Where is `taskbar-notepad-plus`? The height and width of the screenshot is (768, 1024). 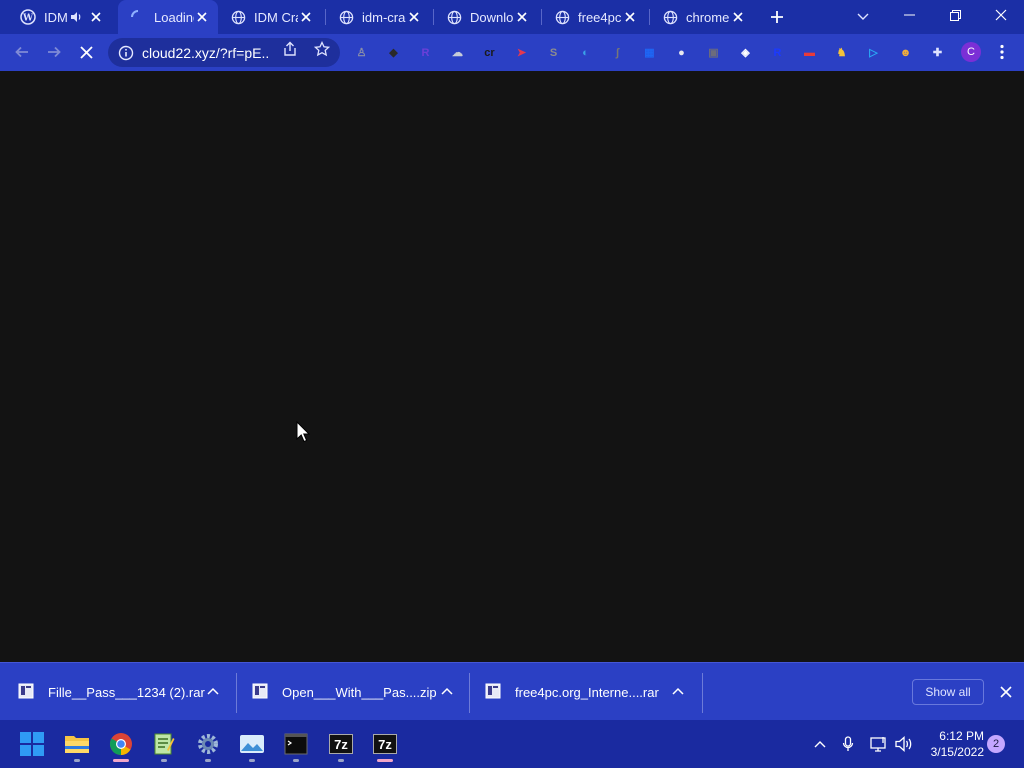
taskbar-notepad-plus is located at coordinates (164, 744).